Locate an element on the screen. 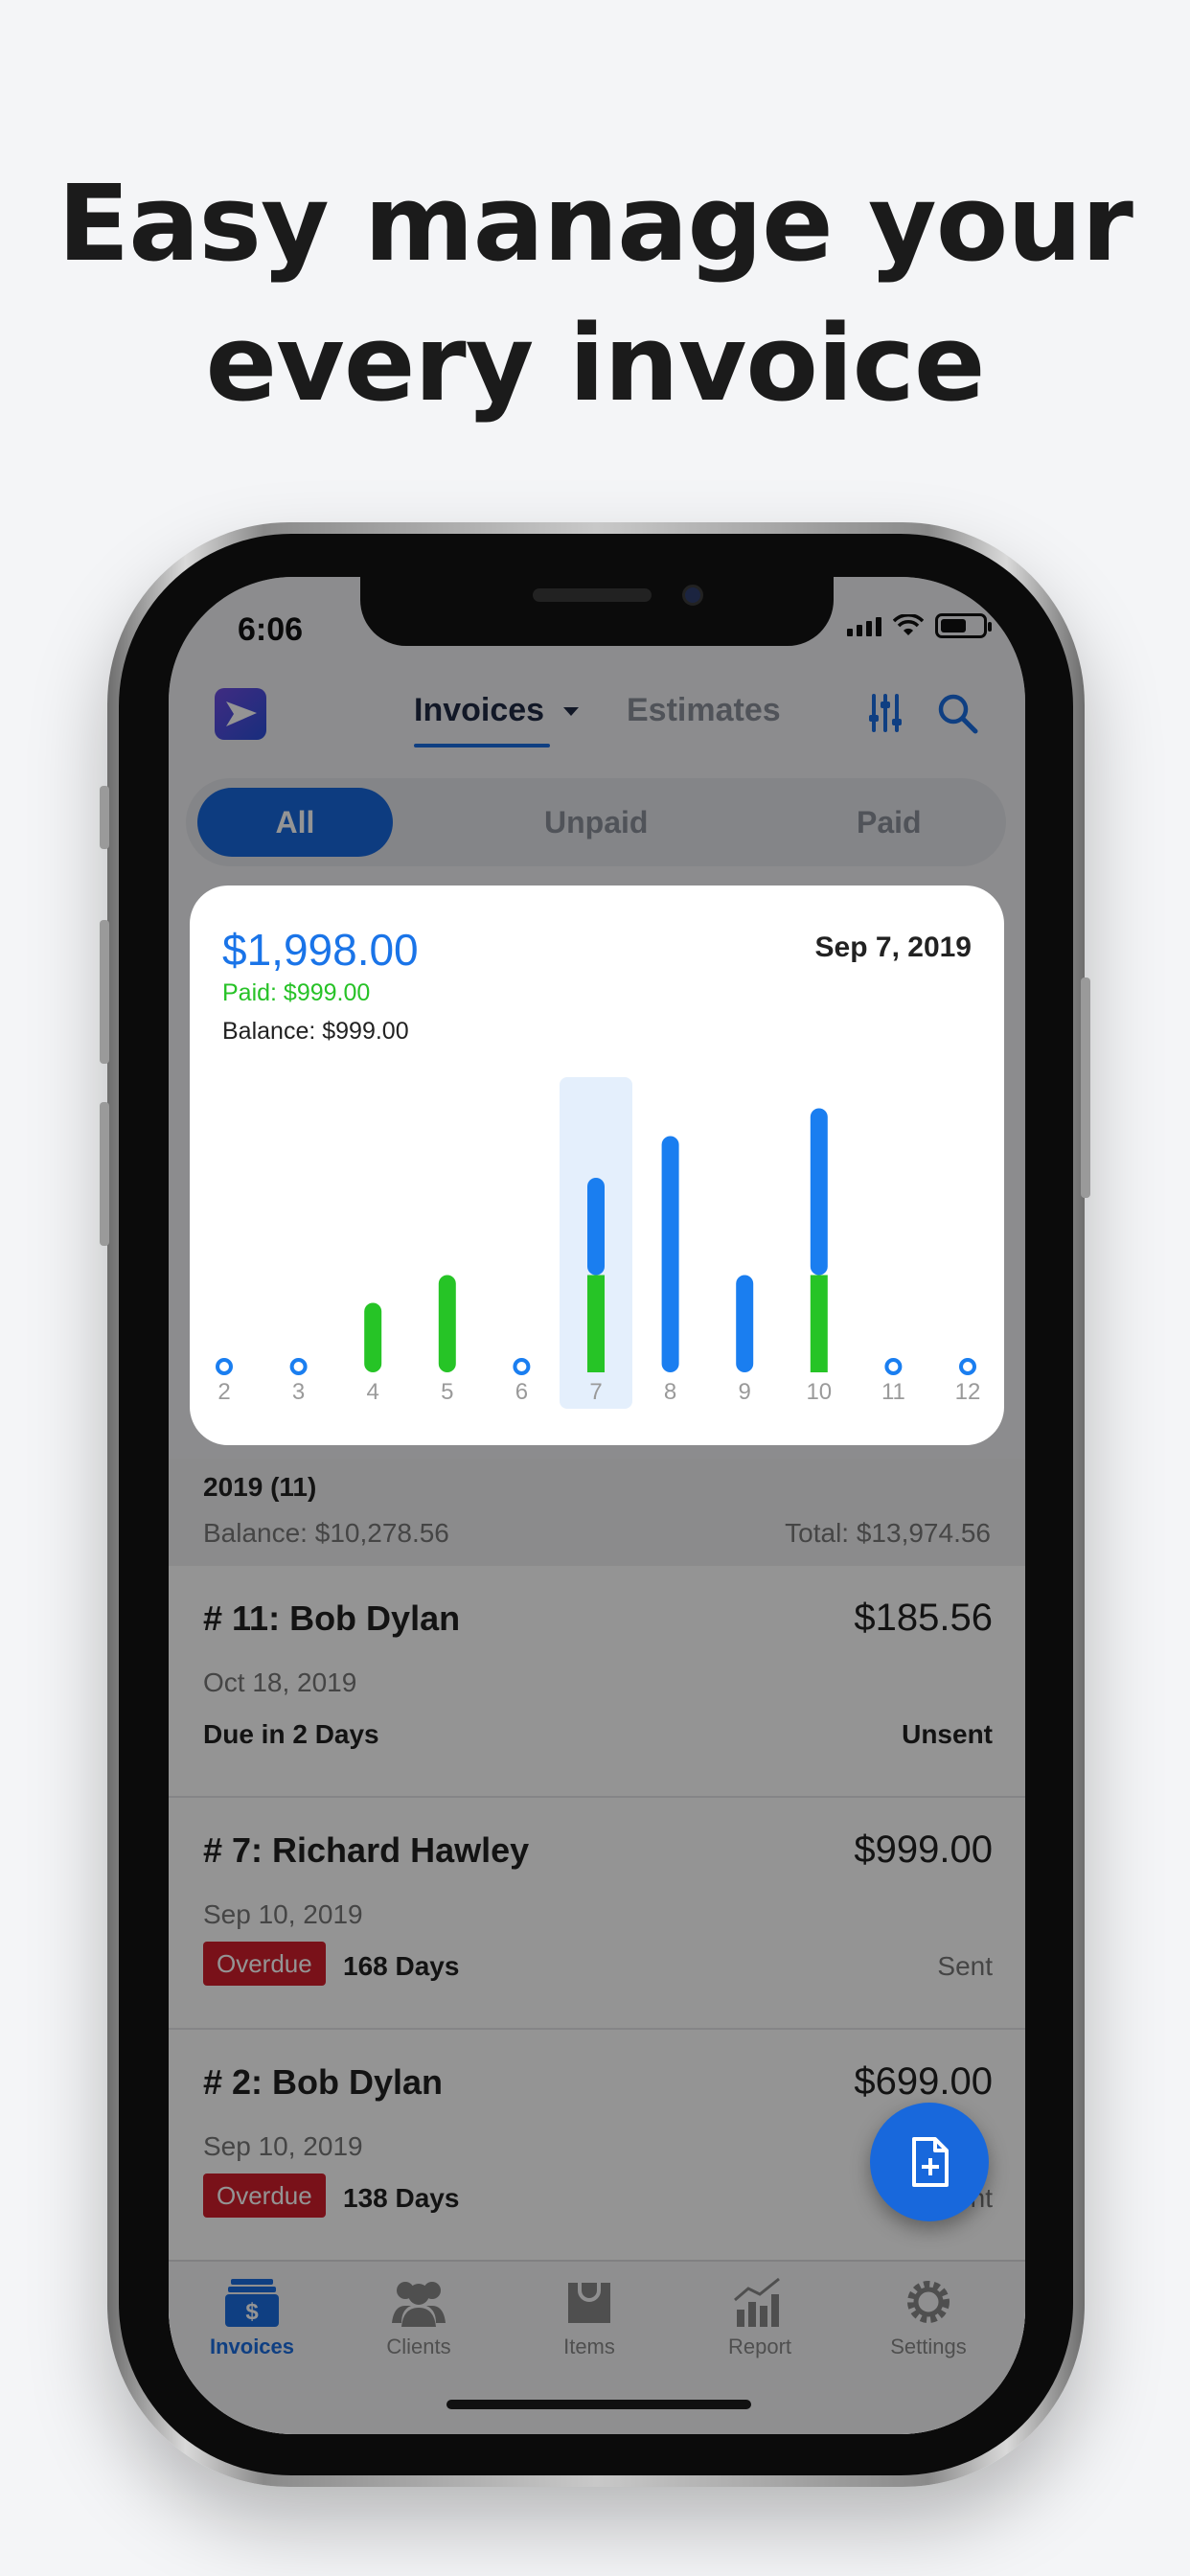  new-invoice-button is located at coordinates (930, 2162).